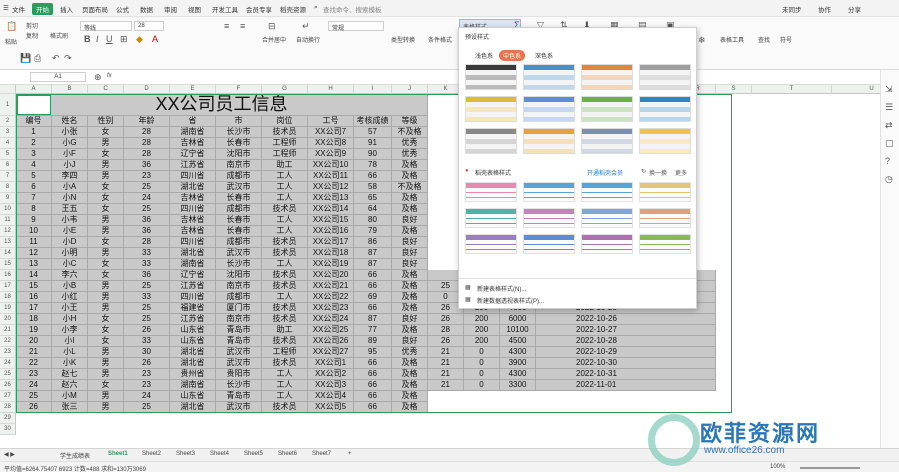 The width and height of the screenshot is (899, 472). Describe the element at coordinates (626, 385) in the screenshot. I see `table-cell: 2022-11-01` at that location.